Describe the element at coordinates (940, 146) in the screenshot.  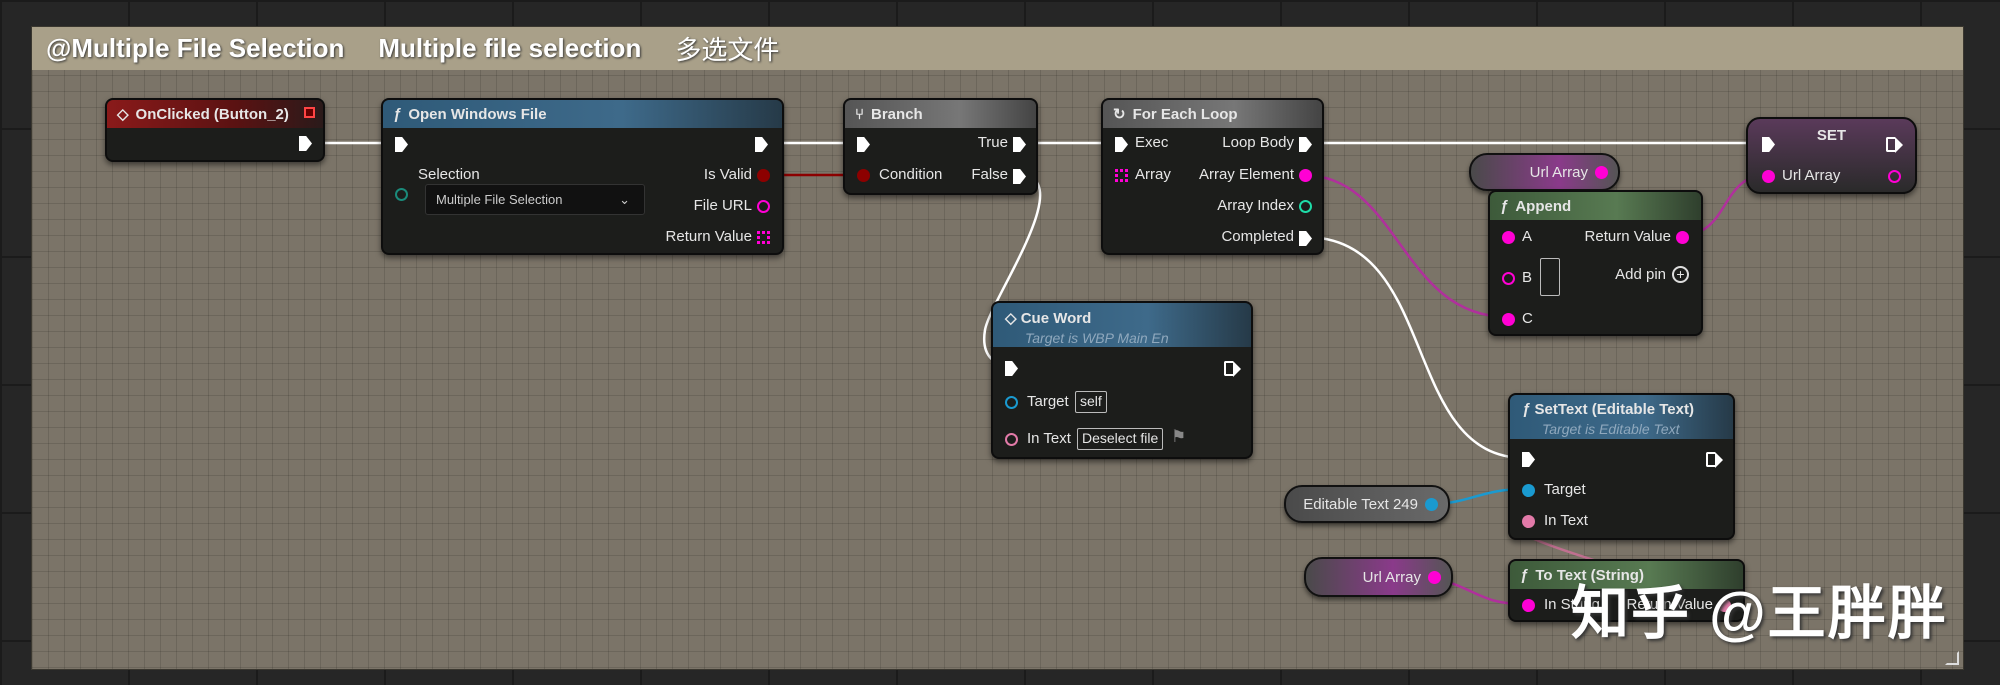
I see `branch-node: ⑂ Branch True Condition False` at that location.